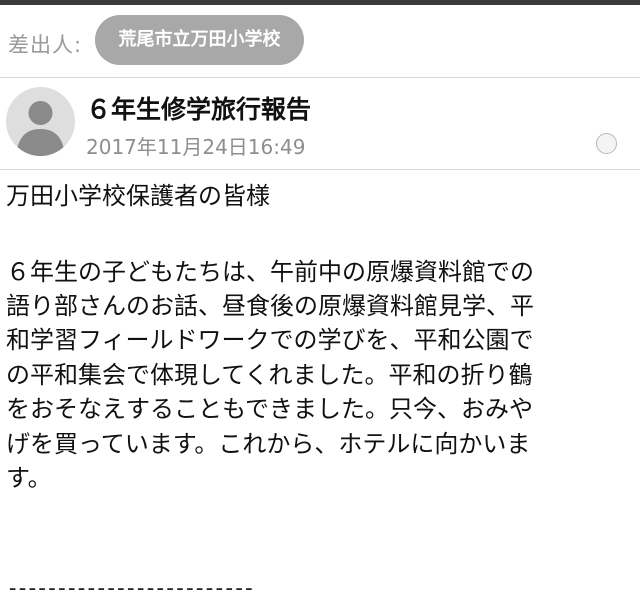 This screenshot has width=640, height=614. What do you see at coordinates (269, 375) in the screenshot?
I see `body-line: の平和集会で体現してくれました。平和の折り鶴` at bounding box center [269, 375].